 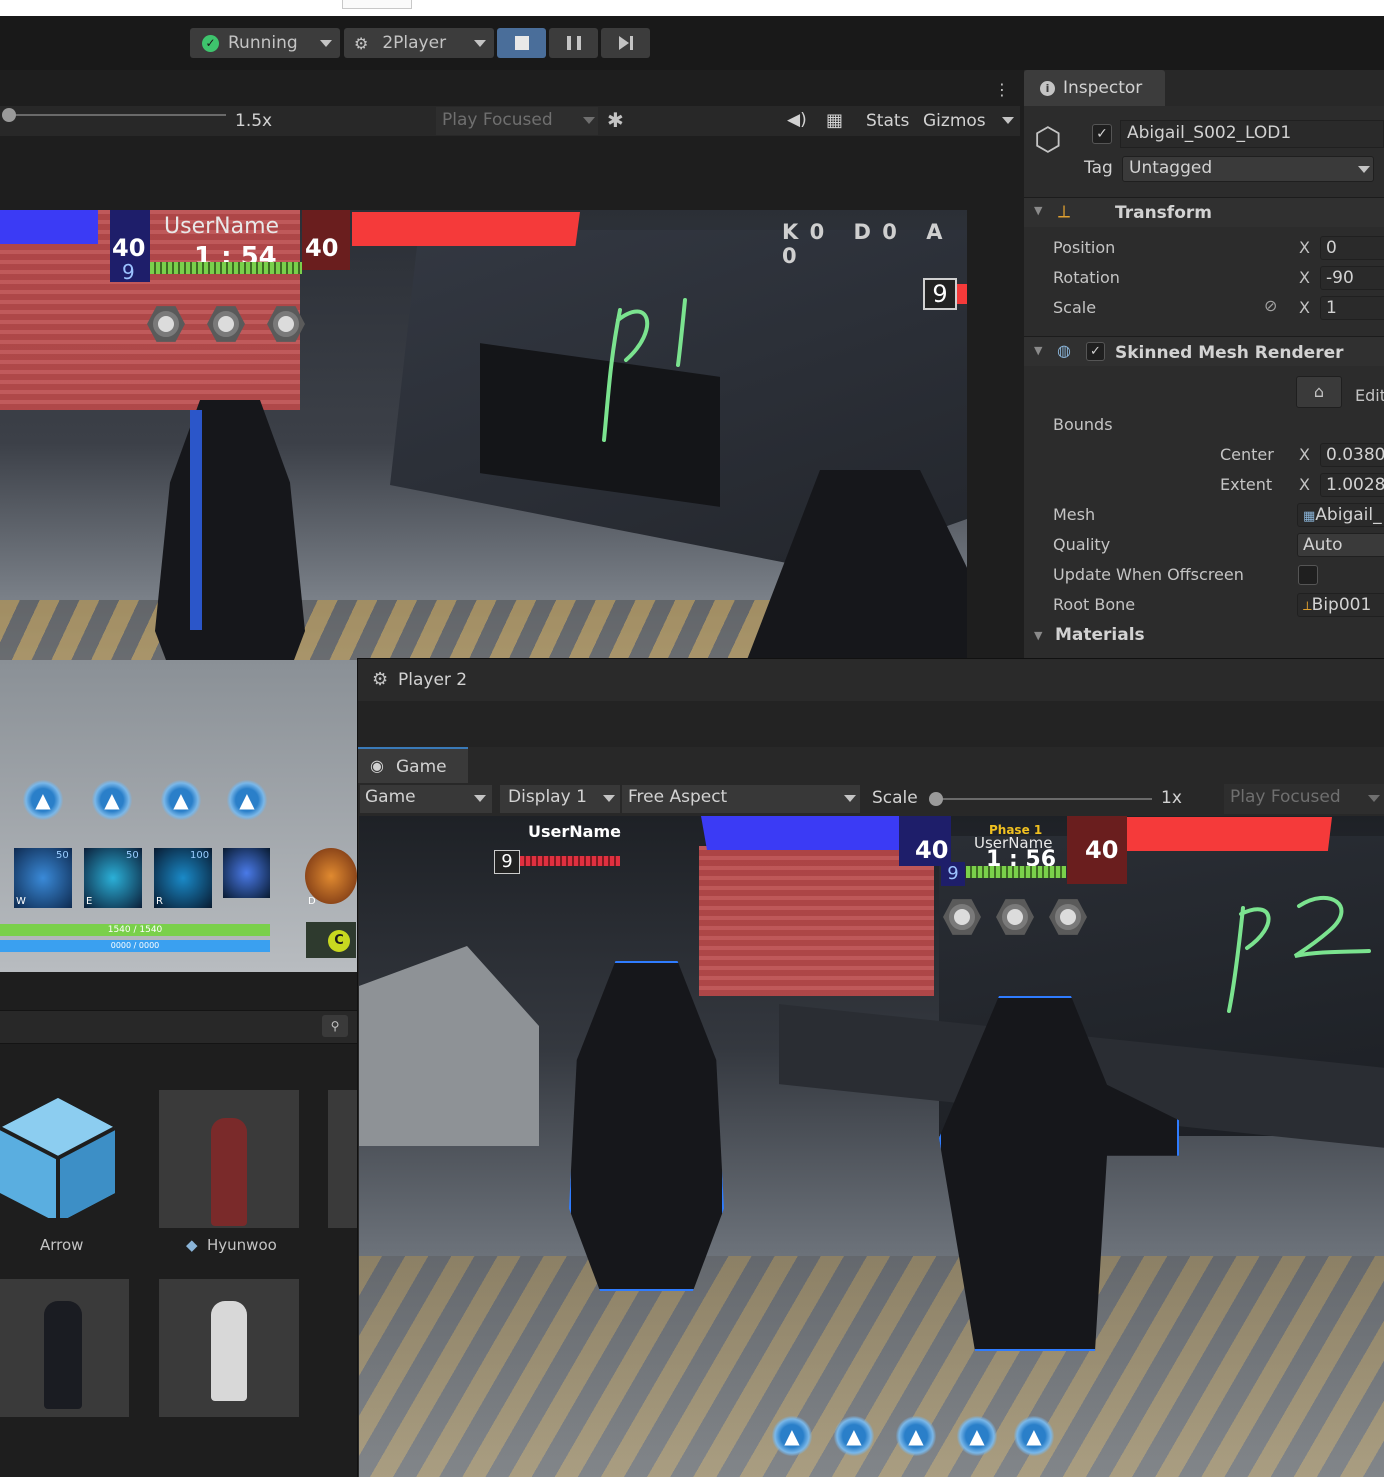 What do you see at coordinates (335, 1026) in the screenshot?
I see `search-icon: ⚲` at bounding box center [335, 1026].